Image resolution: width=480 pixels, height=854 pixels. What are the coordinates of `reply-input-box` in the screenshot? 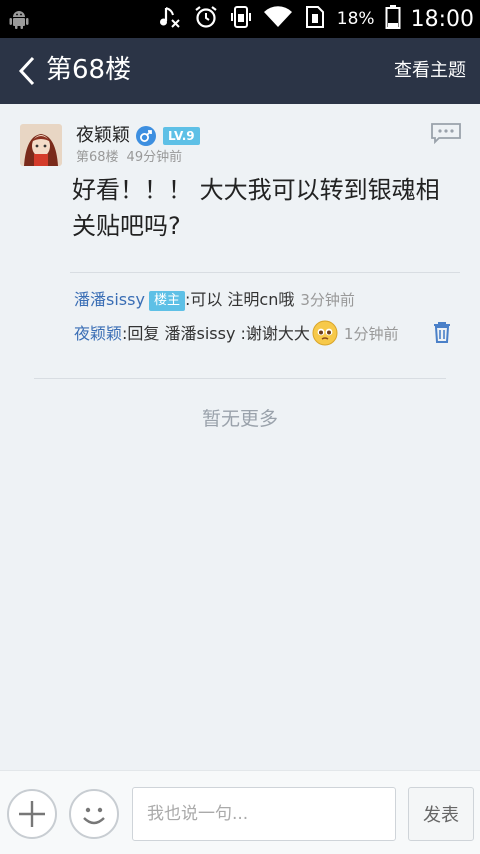 It's located at (264, 814).